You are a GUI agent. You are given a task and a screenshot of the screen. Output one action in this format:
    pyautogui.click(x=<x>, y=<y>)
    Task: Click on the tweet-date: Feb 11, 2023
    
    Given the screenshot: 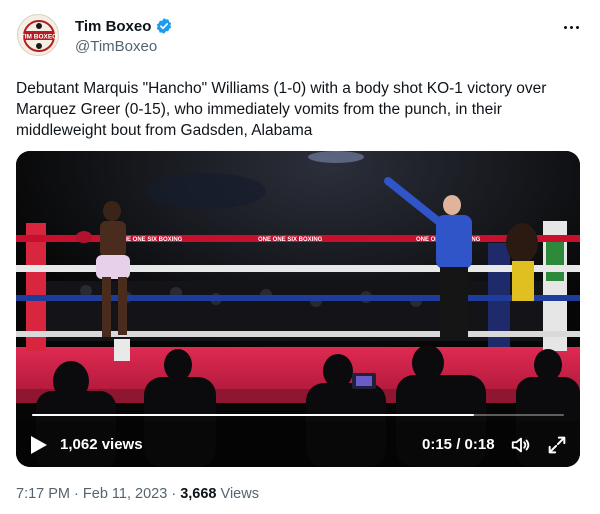 What is the action you would take?
    pyautogui.click(x=125, y=494)
    